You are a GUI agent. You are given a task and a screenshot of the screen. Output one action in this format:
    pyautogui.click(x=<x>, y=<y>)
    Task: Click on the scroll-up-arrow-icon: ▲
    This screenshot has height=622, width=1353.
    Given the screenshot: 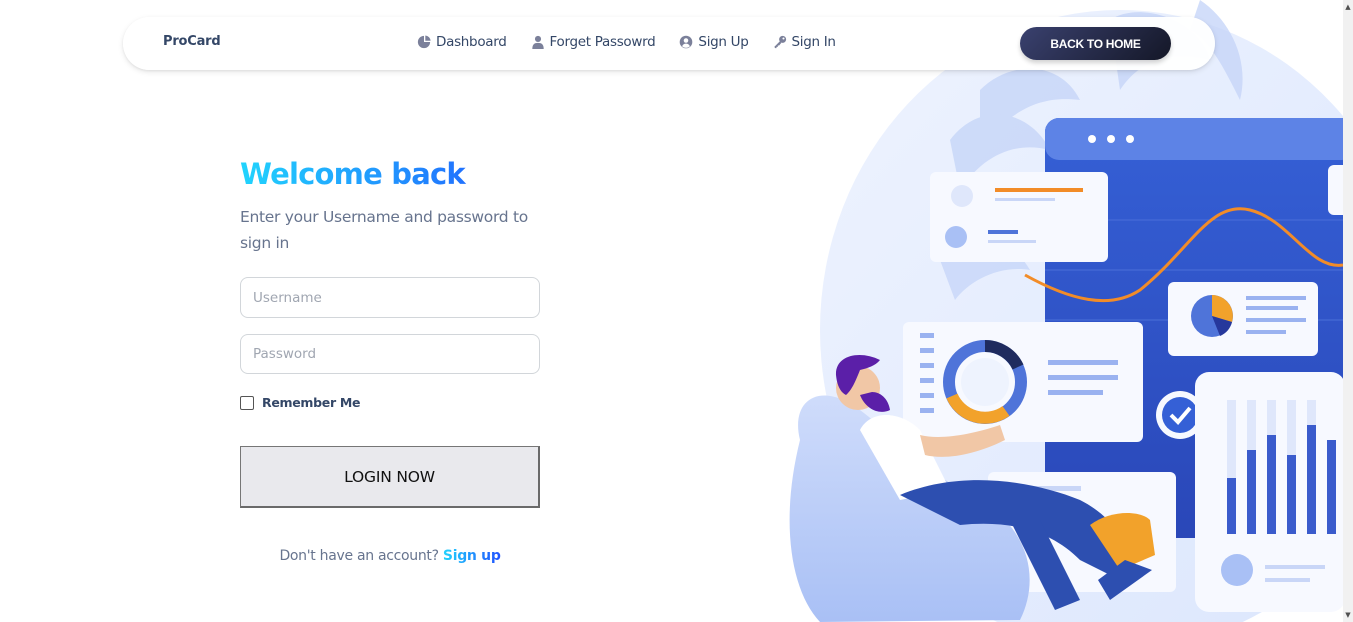 What is the action you would take?
    pyautogui.click(x=1348, y=7)
    